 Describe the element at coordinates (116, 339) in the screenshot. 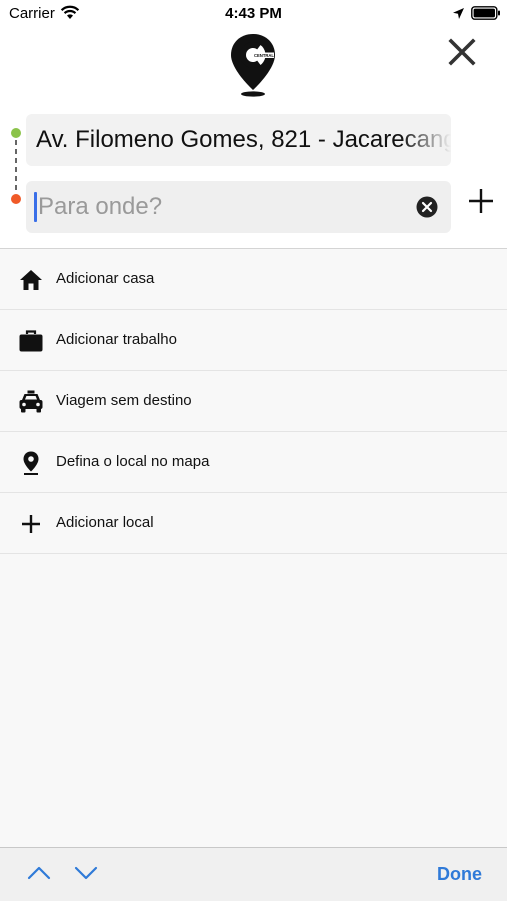

I see `list-item-label: Adicionar trabalho` at that location.